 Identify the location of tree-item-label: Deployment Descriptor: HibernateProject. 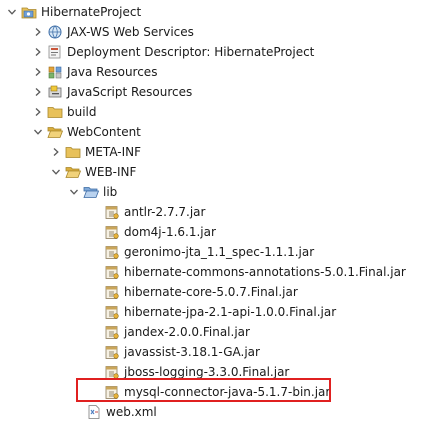
(191, 52).